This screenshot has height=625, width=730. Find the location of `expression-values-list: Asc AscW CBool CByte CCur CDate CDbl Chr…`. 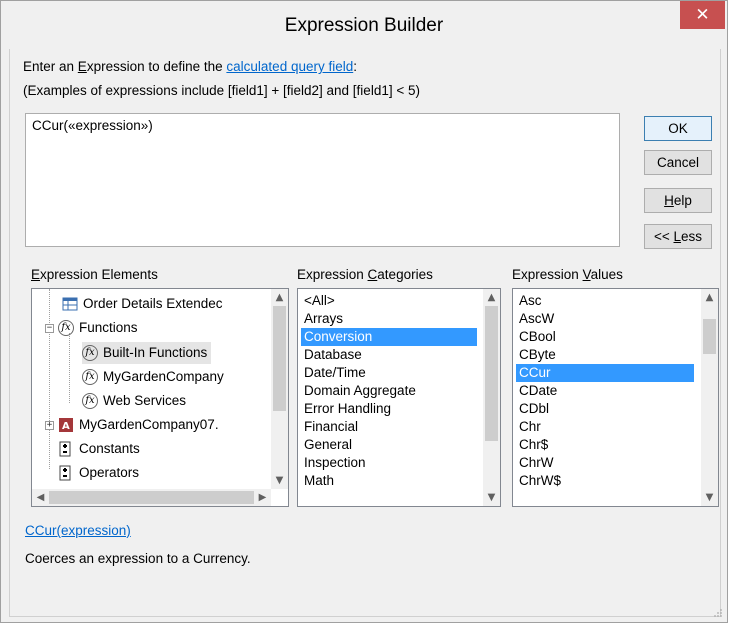

expression-values-list: Asc AscW CBool CByte CCur CDate CDbl Chr… is located at coordinates (615, 397).